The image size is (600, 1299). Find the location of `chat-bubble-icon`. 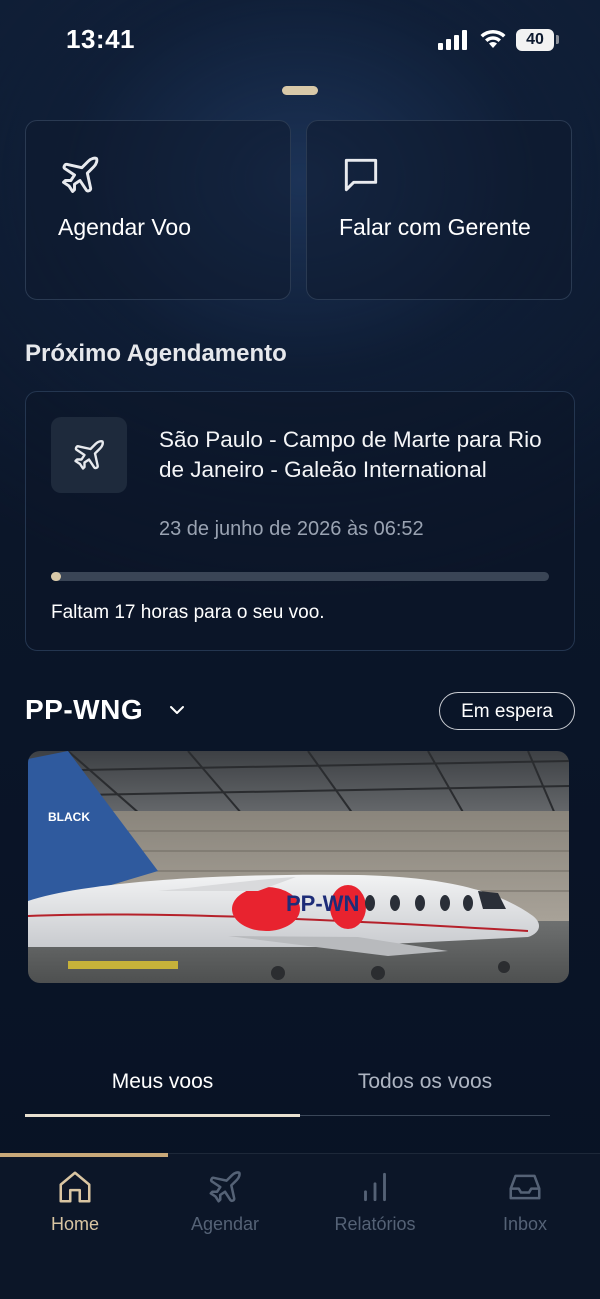

chat-bubble-icon is located at coordinates (361, 175).